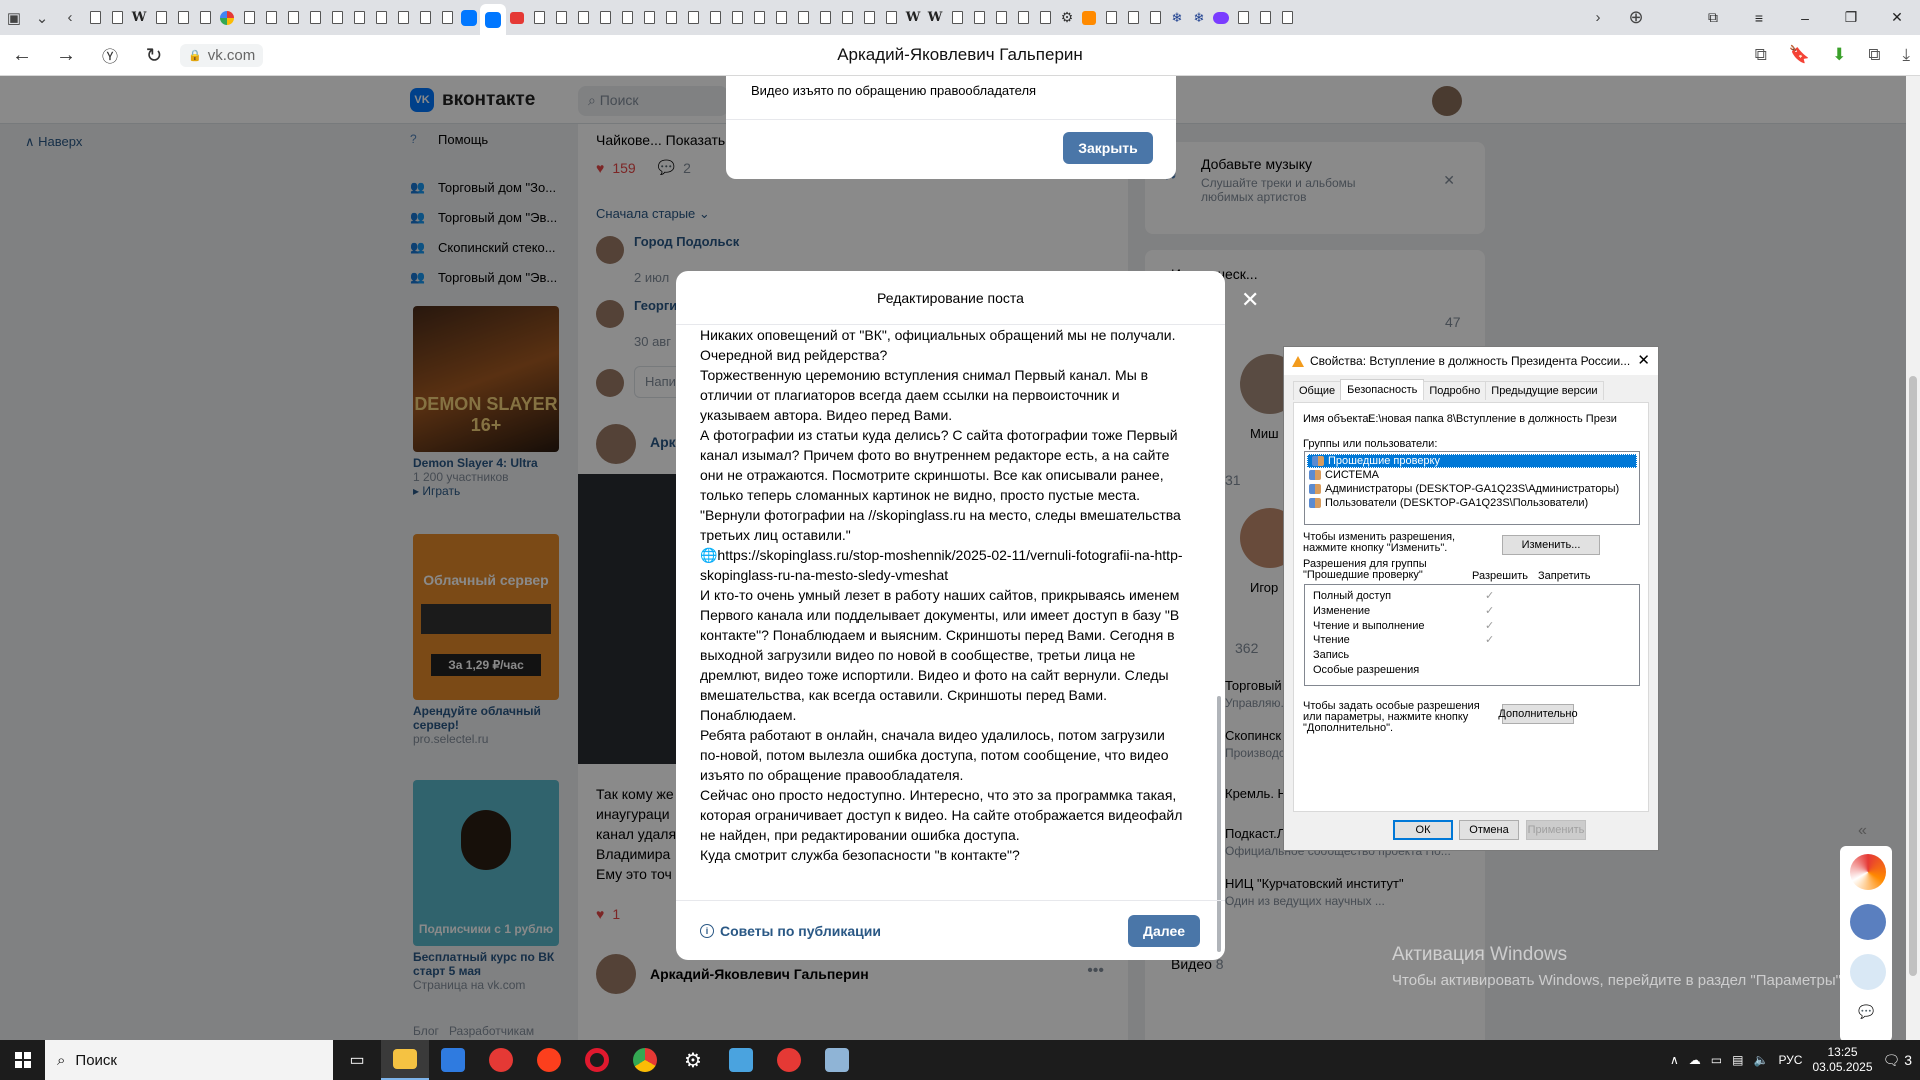 The width and height of the screenshot is (1920, 1080). I want to click on browser-tab-active, so click(493, 19).